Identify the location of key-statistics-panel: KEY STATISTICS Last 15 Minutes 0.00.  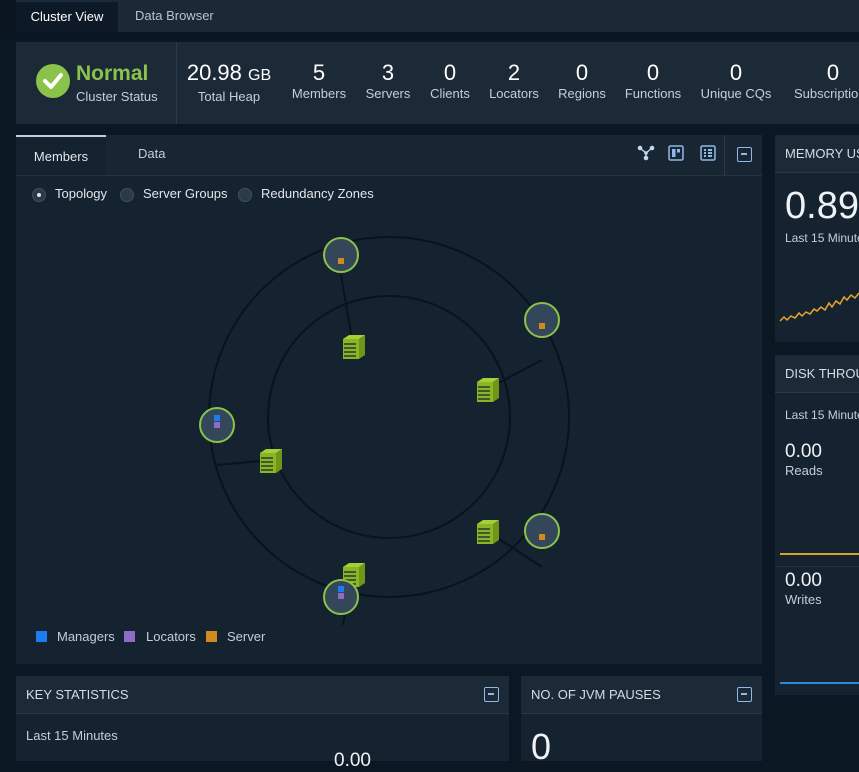
(262, 723).